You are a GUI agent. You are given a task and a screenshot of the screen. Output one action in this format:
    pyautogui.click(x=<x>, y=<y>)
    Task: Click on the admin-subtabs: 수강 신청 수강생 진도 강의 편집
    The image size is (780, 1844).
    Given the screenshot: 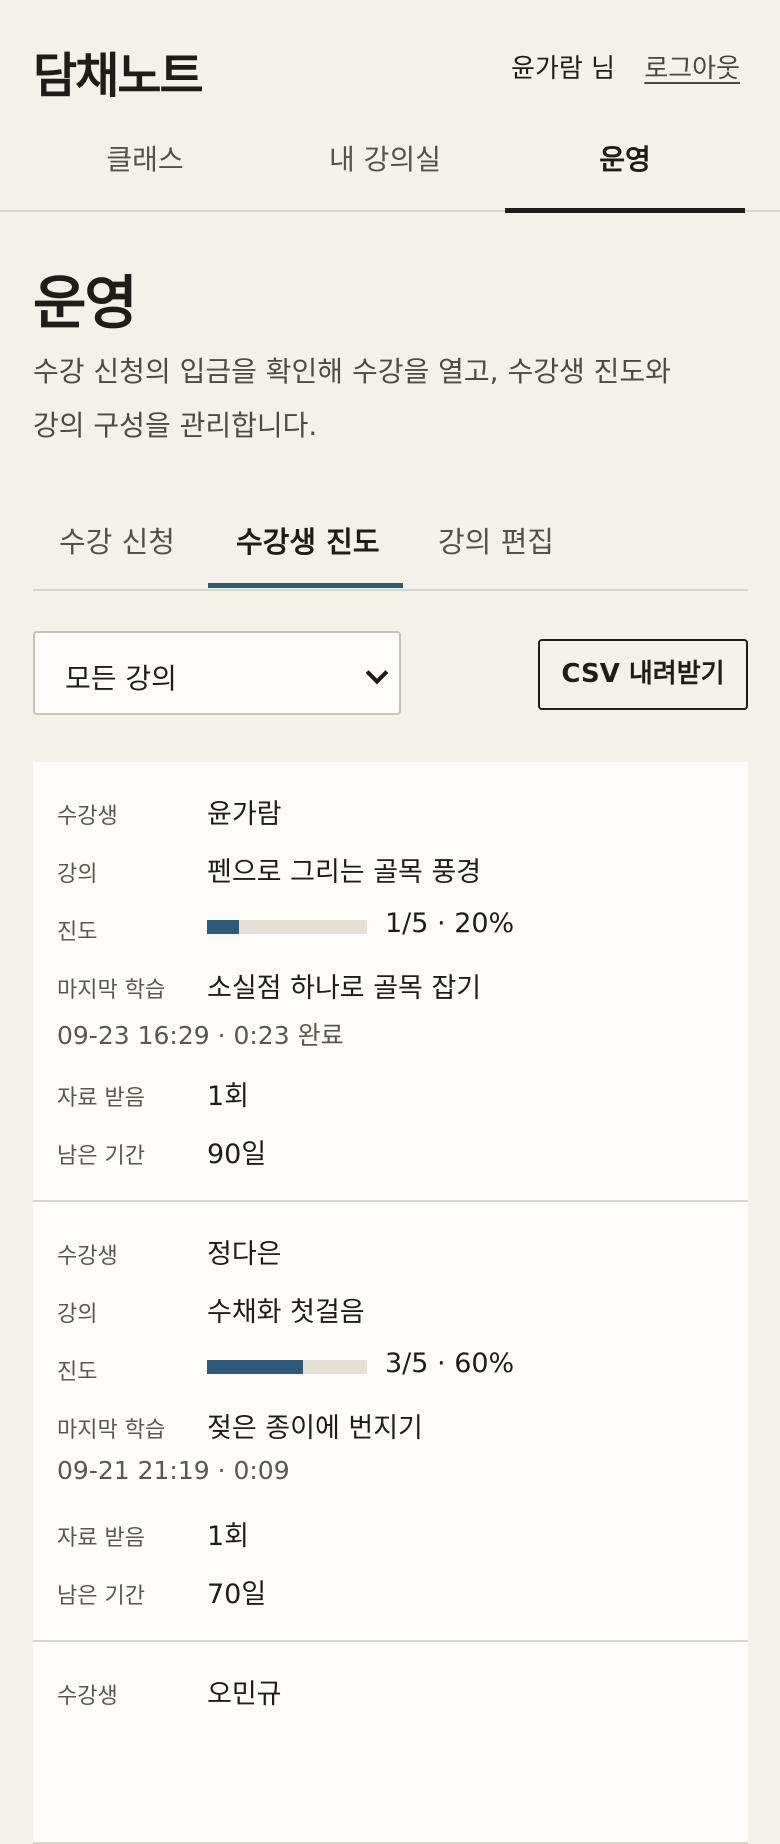 What is the action you would take?
    pyautogui.click(x=390, y=548)
    